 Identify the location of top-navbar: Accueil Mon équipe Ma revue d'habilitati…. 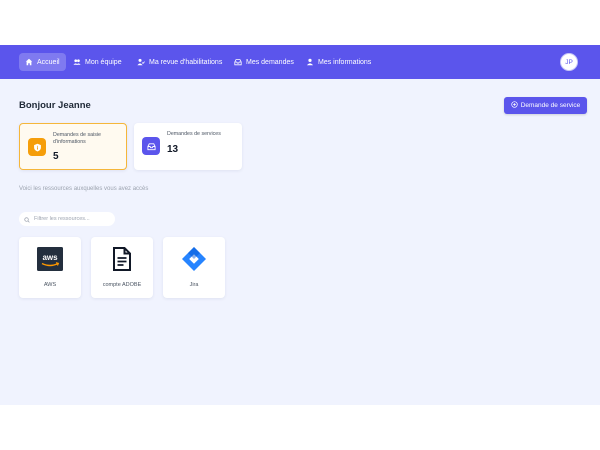
(300, 62).